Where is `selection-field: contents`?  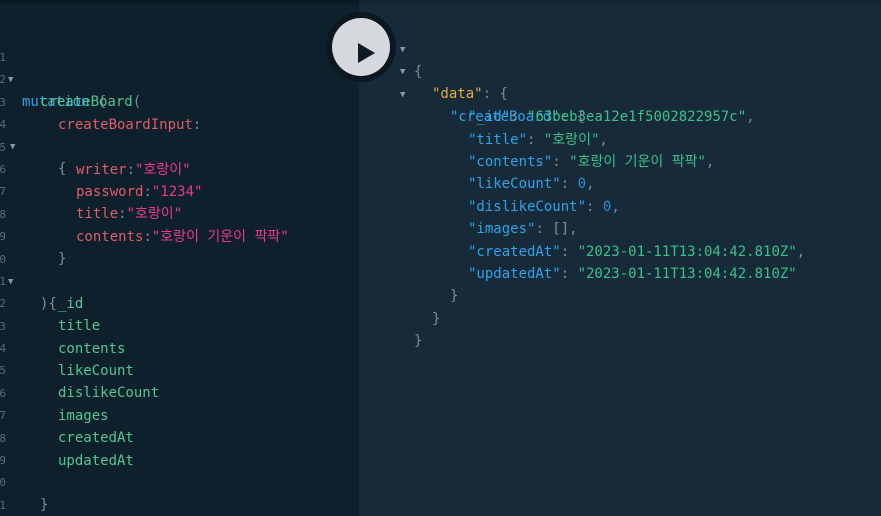 selection-field: contents is located at coordinates (92, 349).